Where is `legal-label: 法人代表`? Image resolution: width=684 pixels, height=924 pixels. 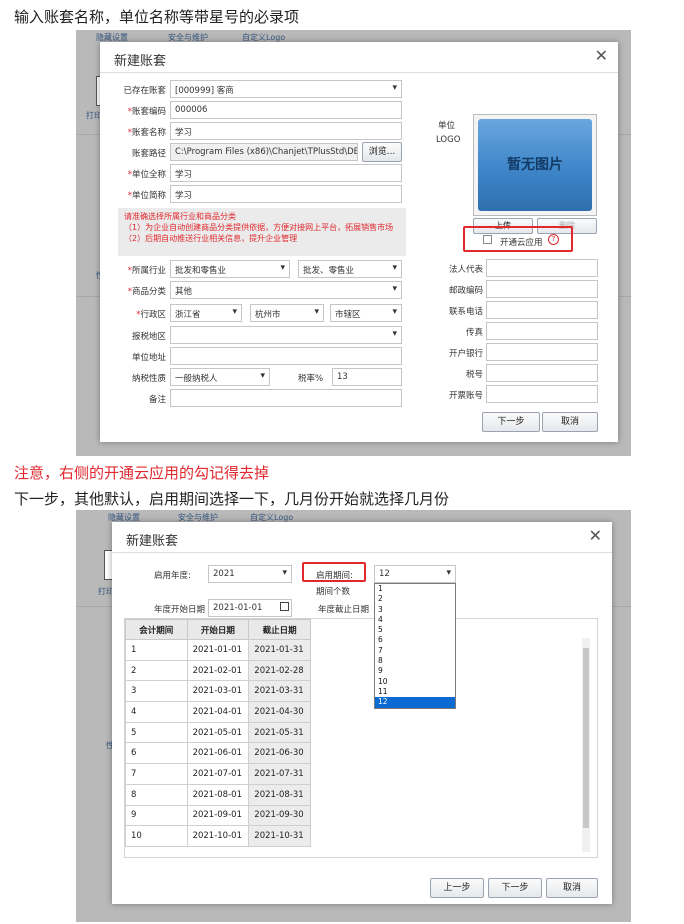
legal-label: 法人代表 is located at coordinates (465, 270).